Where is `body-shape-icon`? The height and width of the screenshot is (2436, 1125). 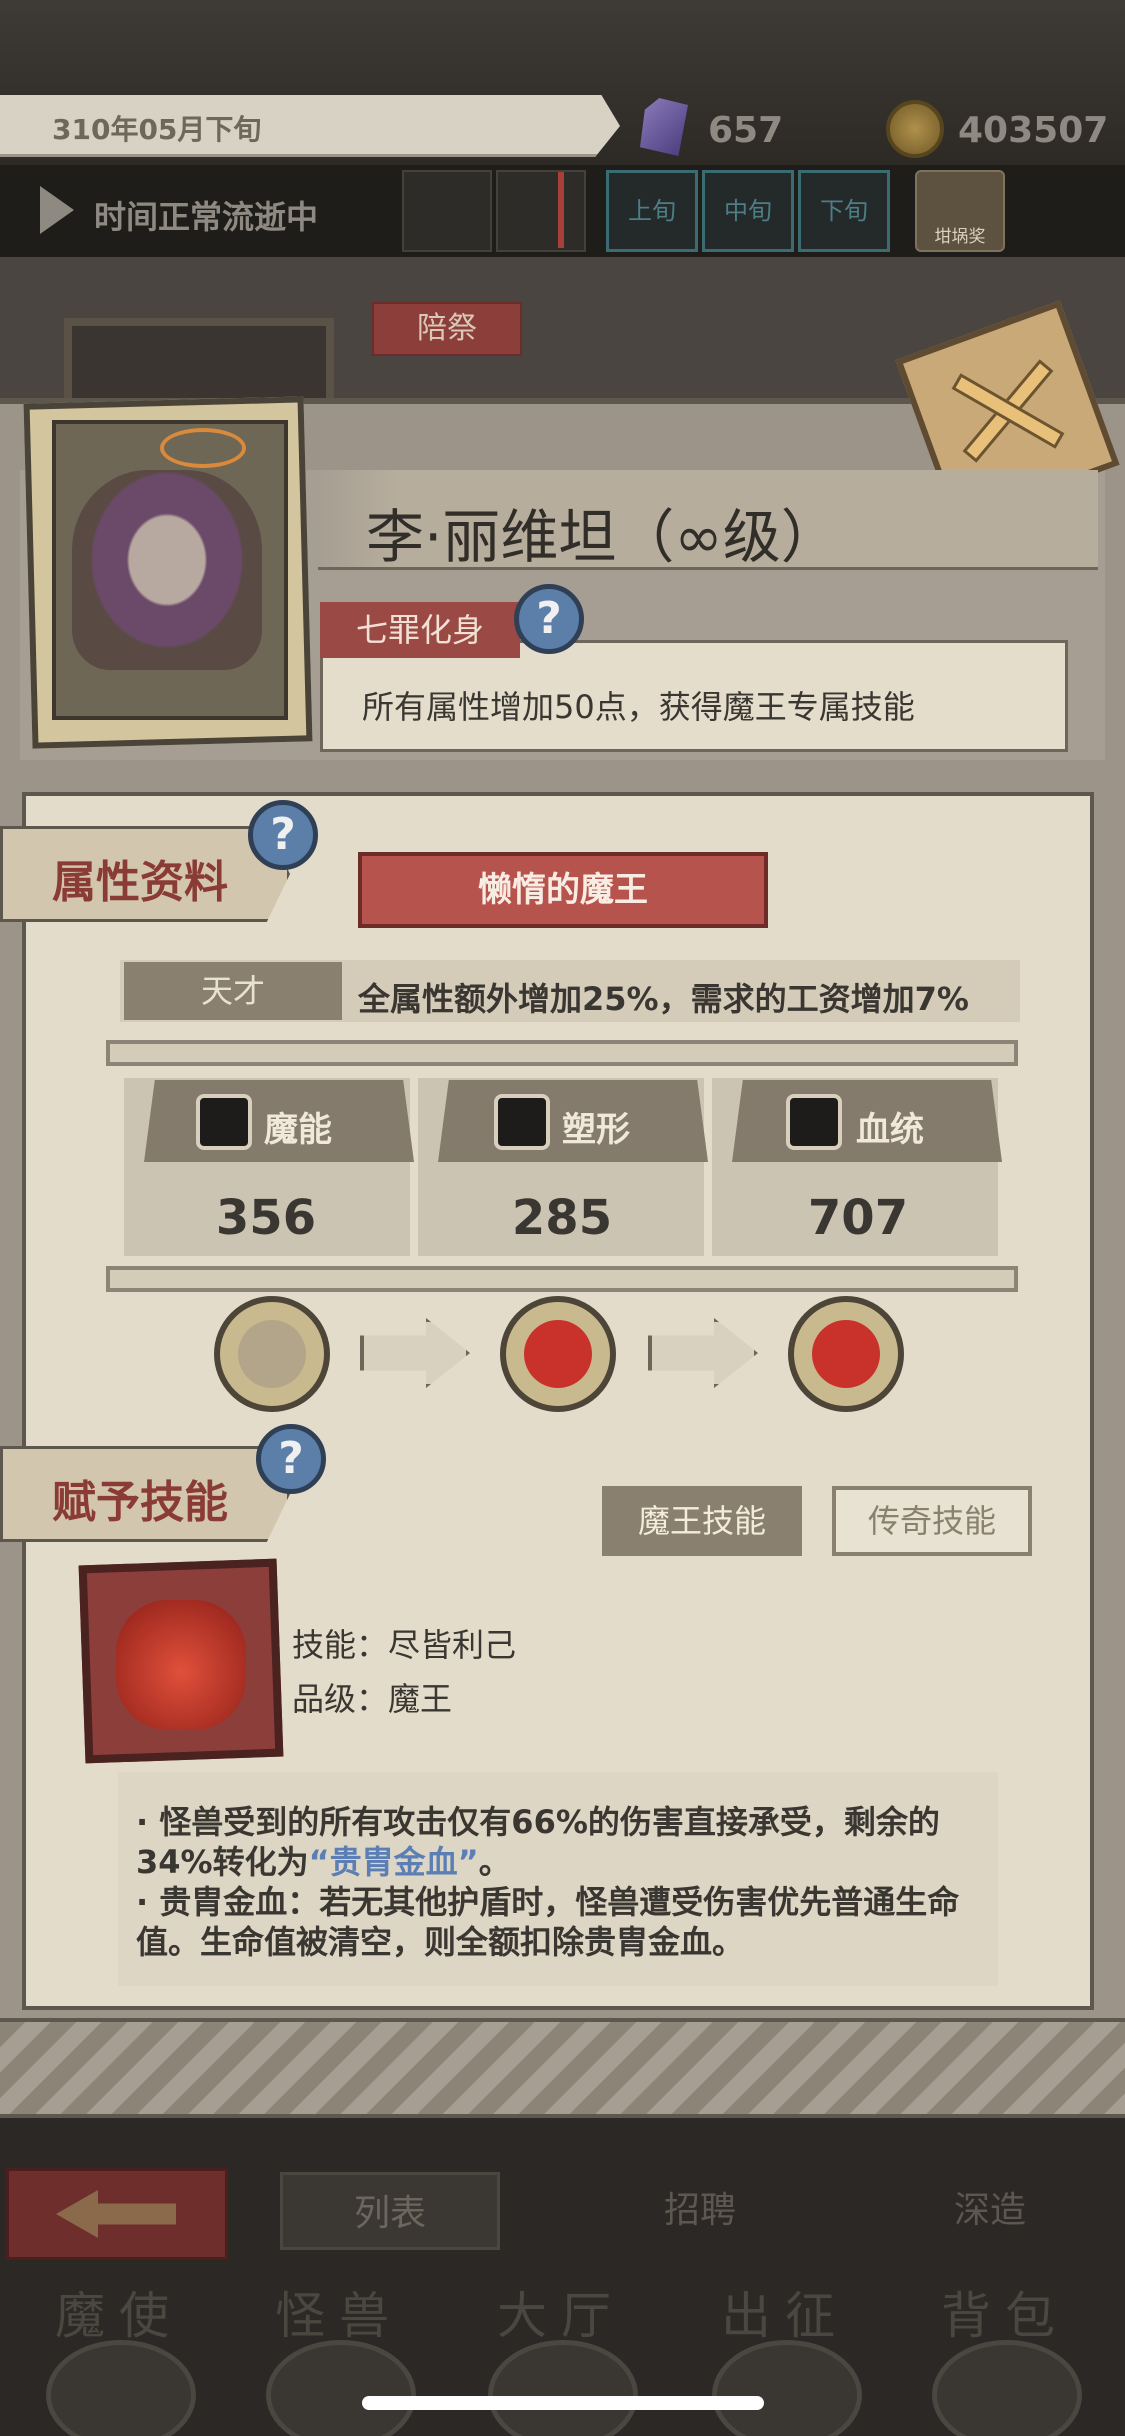 body-shape-icon is located at coordinates (522, 1122).